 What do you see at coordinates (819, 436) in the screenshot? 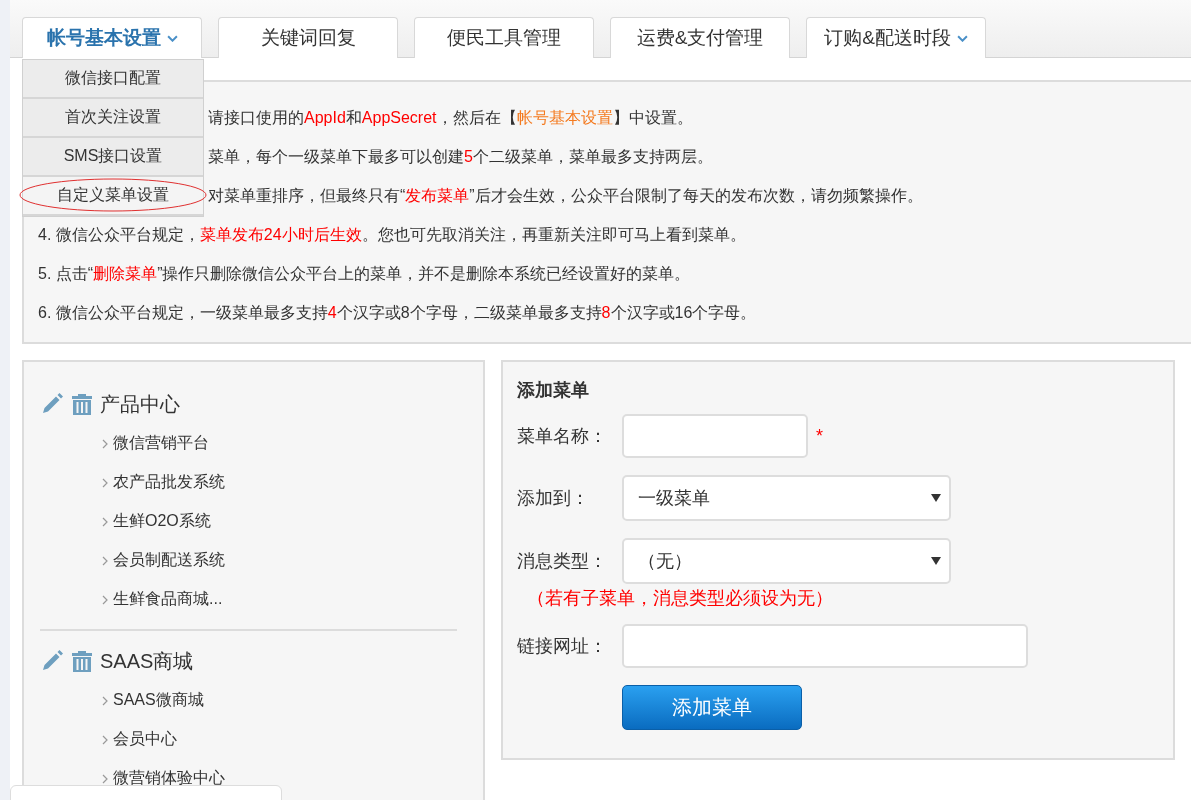
I see `required-mark: *` at bounding box center [819, 436].